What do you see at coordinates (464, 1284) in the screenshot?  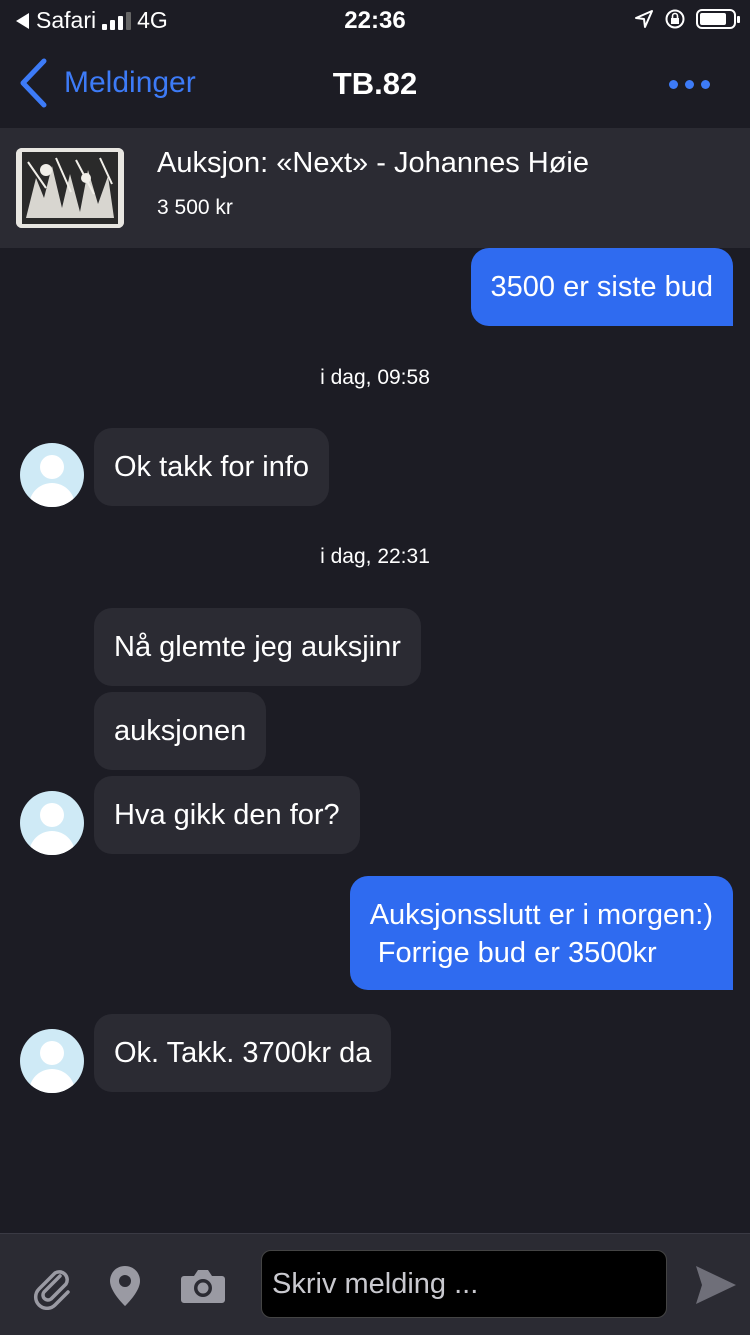 I see `message-input` at bounding box center [464, 1284].